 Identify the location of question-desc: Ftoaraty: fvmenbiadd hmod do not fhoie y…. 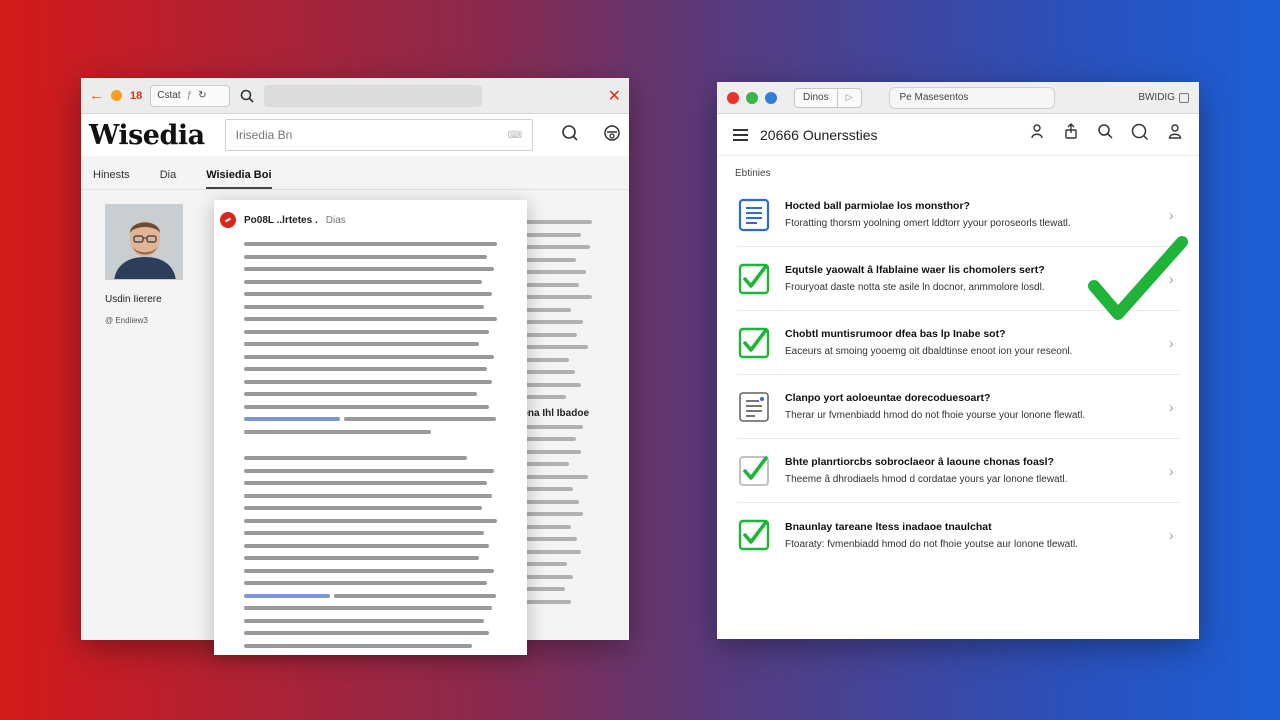
(931, 544).